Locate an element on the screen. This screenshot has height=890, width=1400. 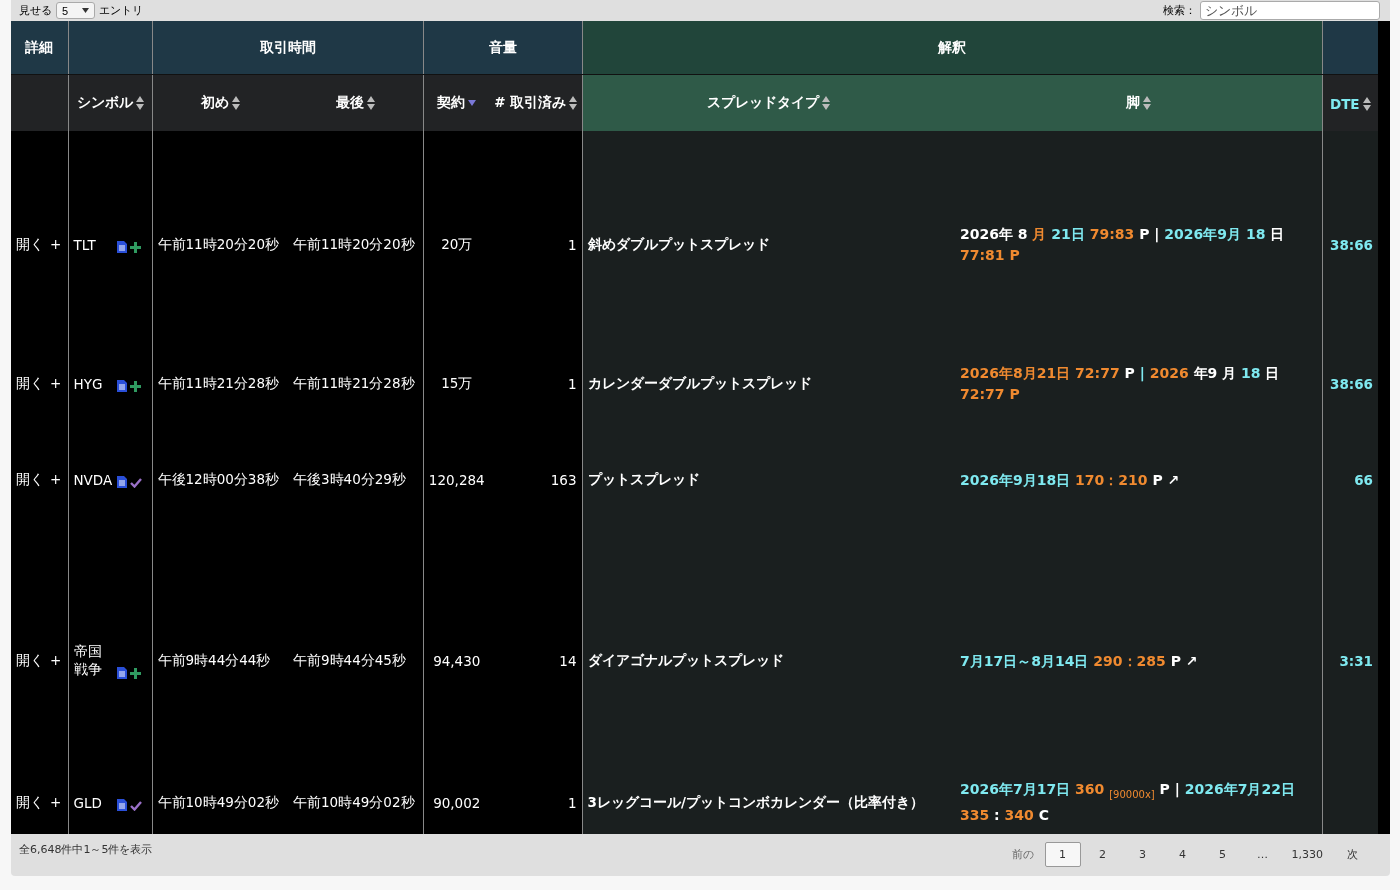
page-link: 4 is located at coordinates (1182, 854).